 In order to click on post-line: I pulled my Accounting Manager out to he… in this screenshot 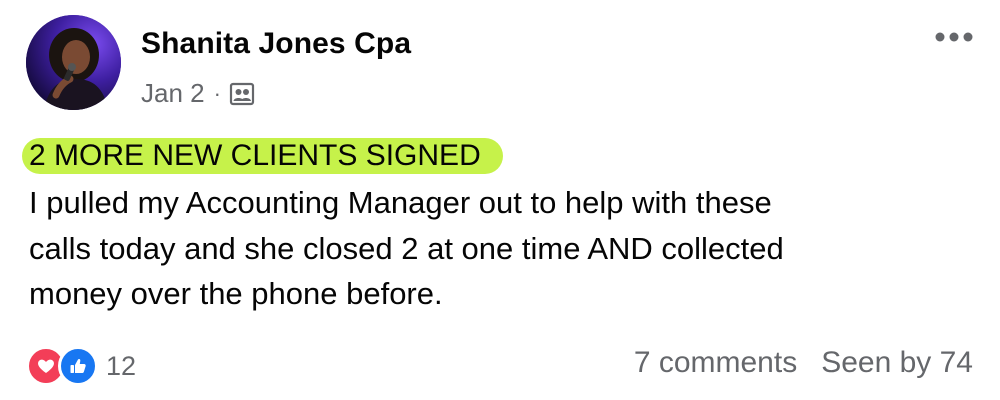, I will do `click(400, 202)`.